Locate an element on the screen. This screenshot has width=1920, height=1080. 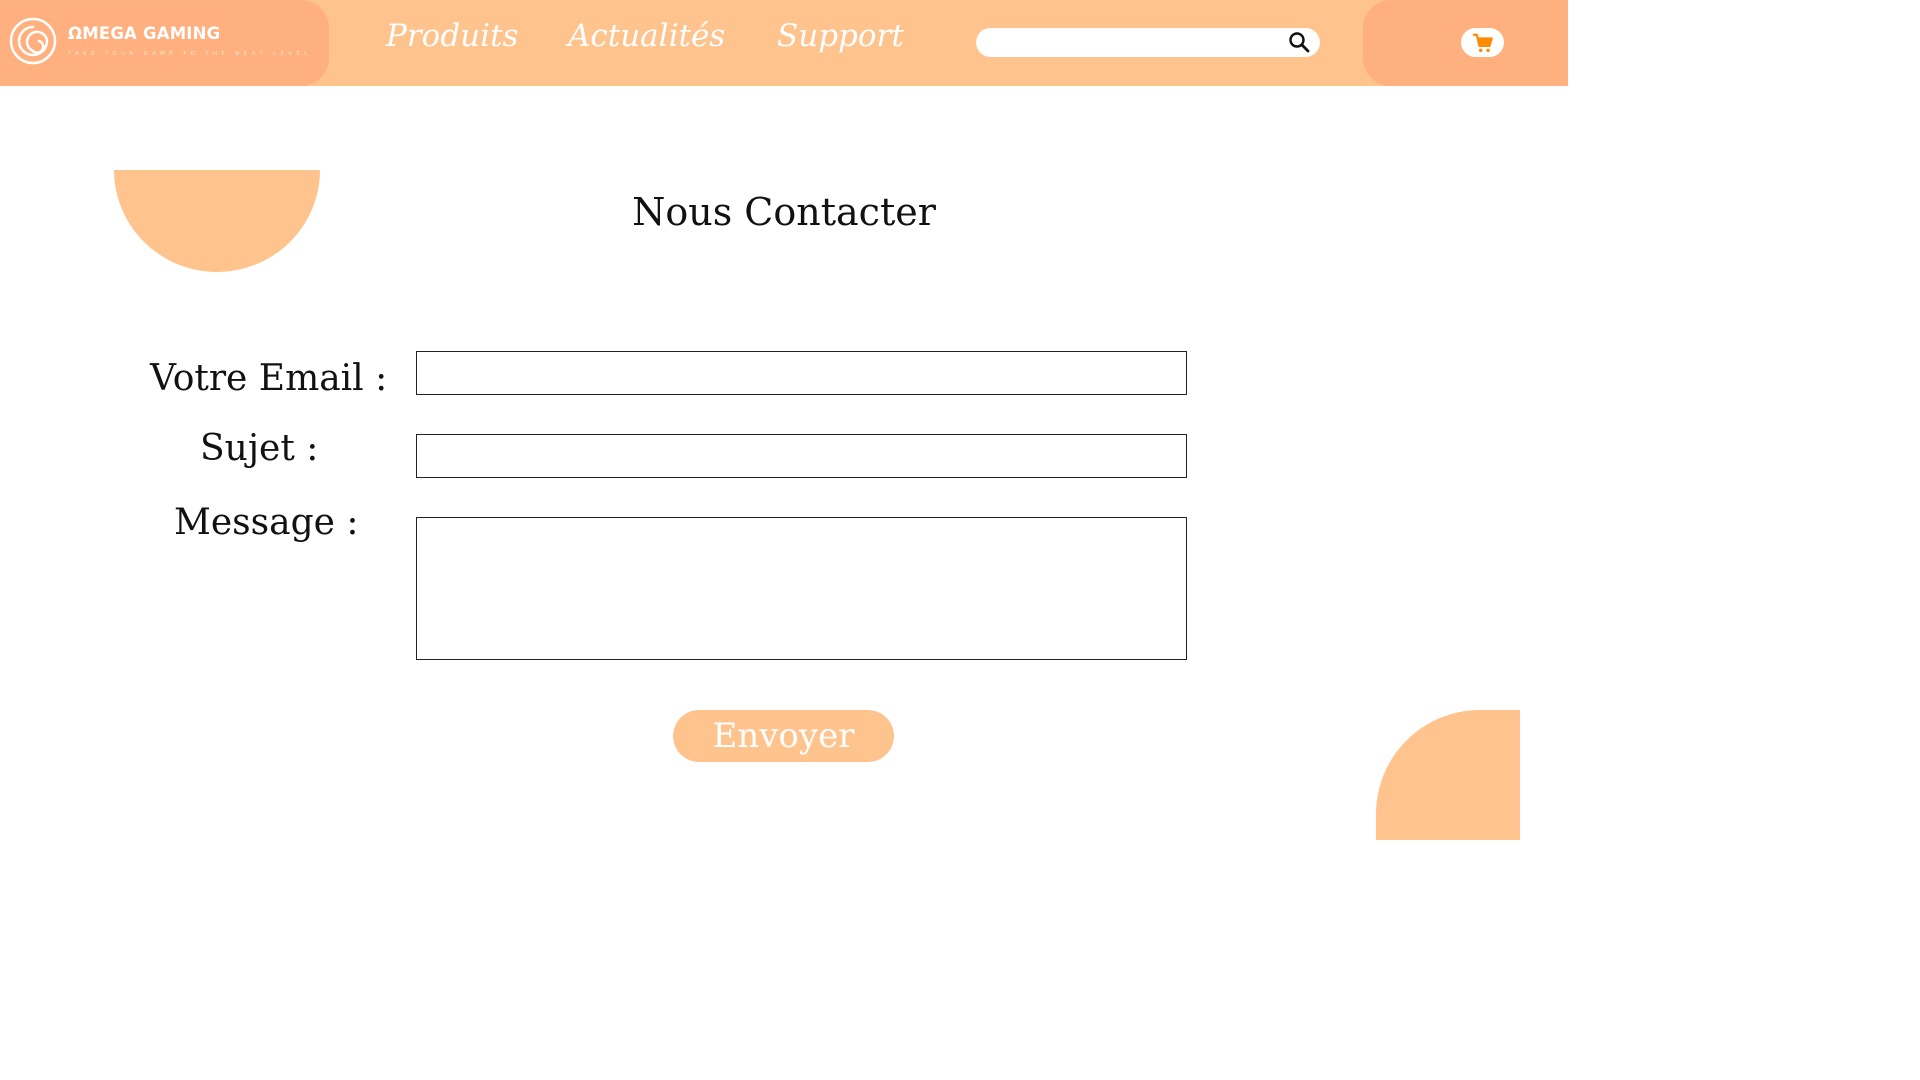
cart-block is located at coordinates (1465, 43).